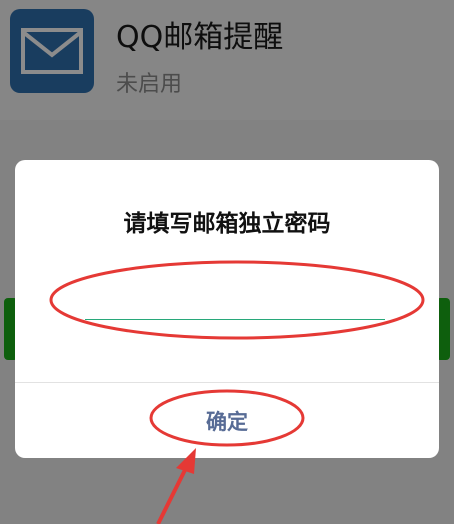 This screenshot has width=454, height=524. I want to click on dialog-title: 请填写邮箱独立密码, so click(227, 224).